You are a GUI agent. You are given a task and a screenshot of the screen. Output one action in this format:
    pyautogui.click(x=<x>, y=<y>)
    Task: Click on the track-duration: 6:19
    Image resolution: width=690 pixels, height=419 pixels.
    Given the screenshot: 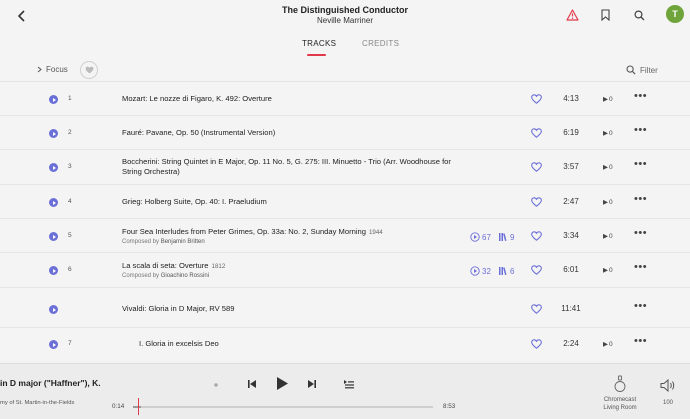 What is the action you would take?
    pyautogui.click(x=571, y=132)
    